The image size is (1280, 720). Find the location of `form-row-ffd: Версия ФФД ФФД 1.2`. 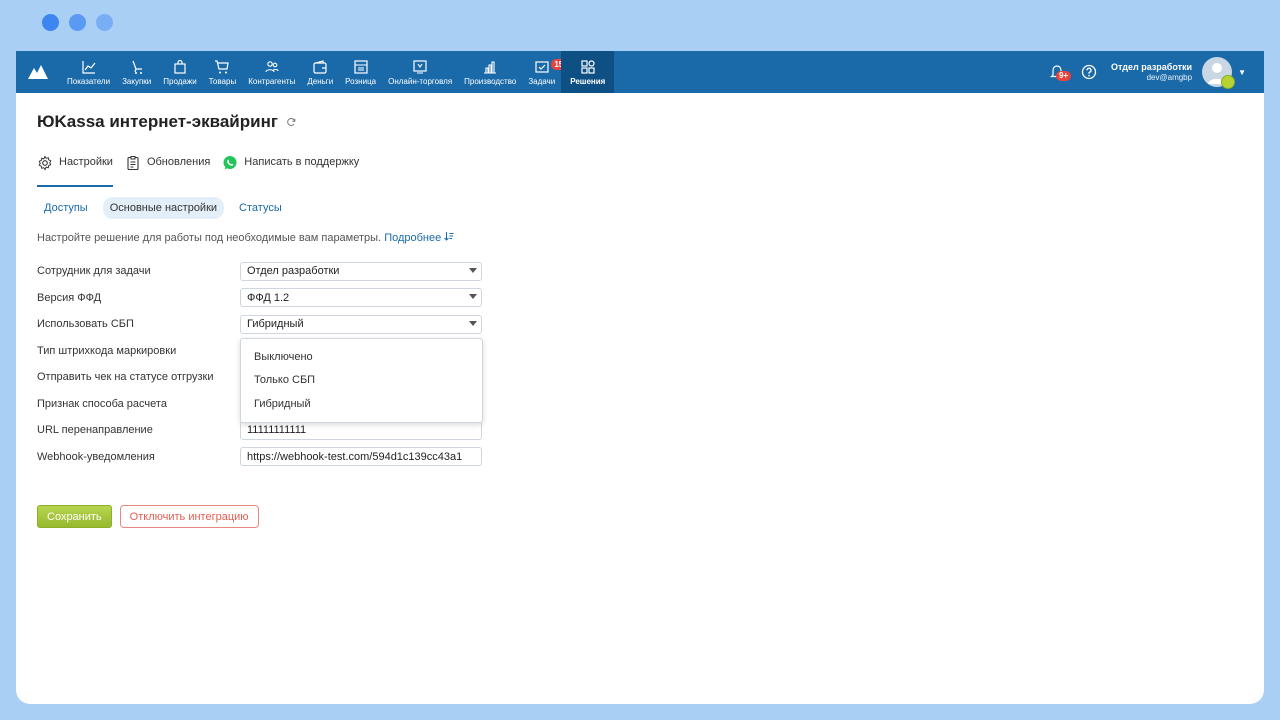

form-row-ffd: Версия ФФД ФФД 1.2 is located at coordinates (640, 298).